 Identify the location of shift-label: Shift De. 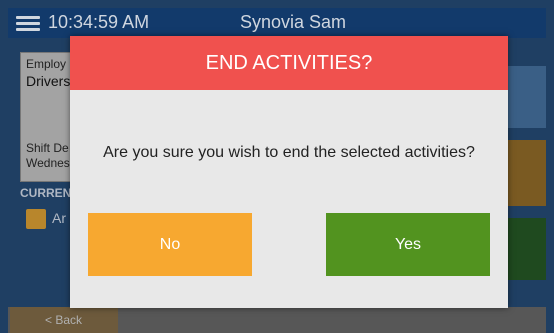
(47, 148).